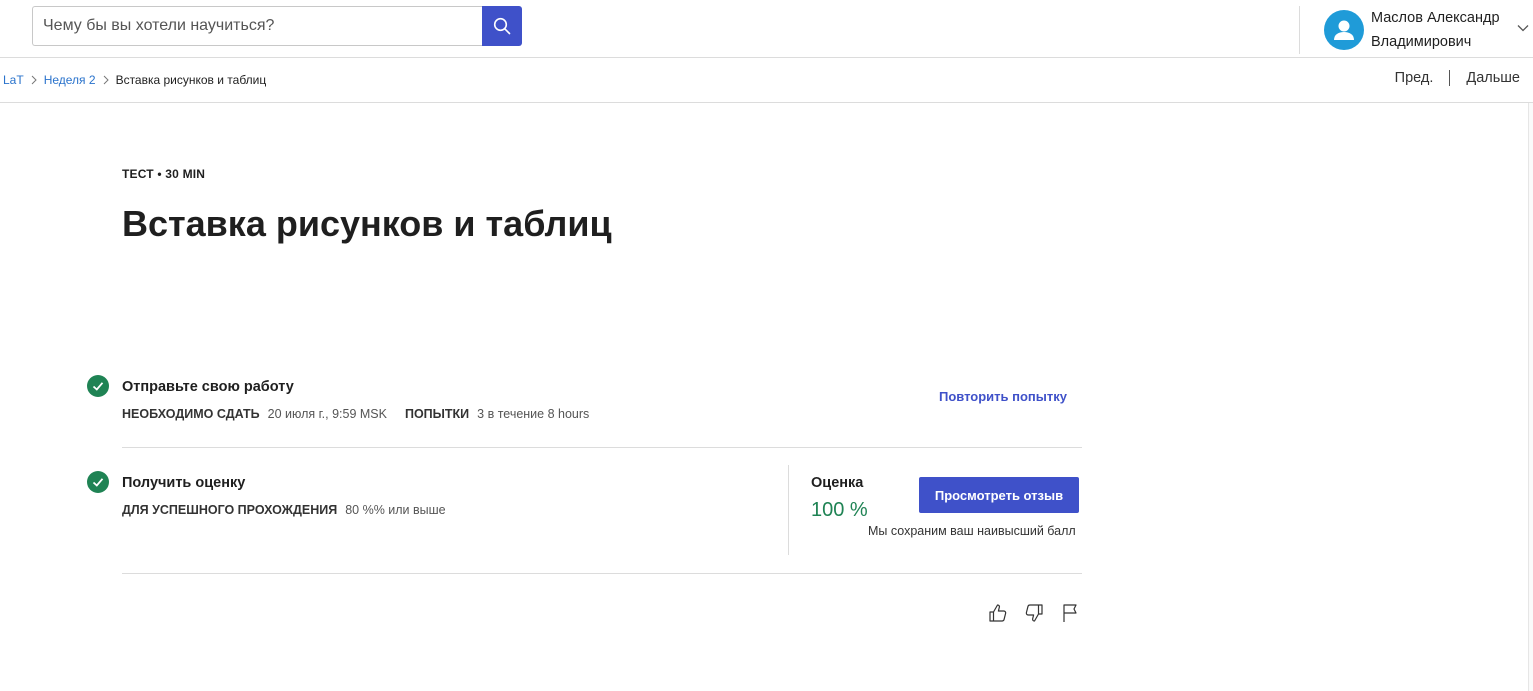  Describe the element at coordinates (998, 613) in the screenshot. I see `thumbs-up-icon` at that location.